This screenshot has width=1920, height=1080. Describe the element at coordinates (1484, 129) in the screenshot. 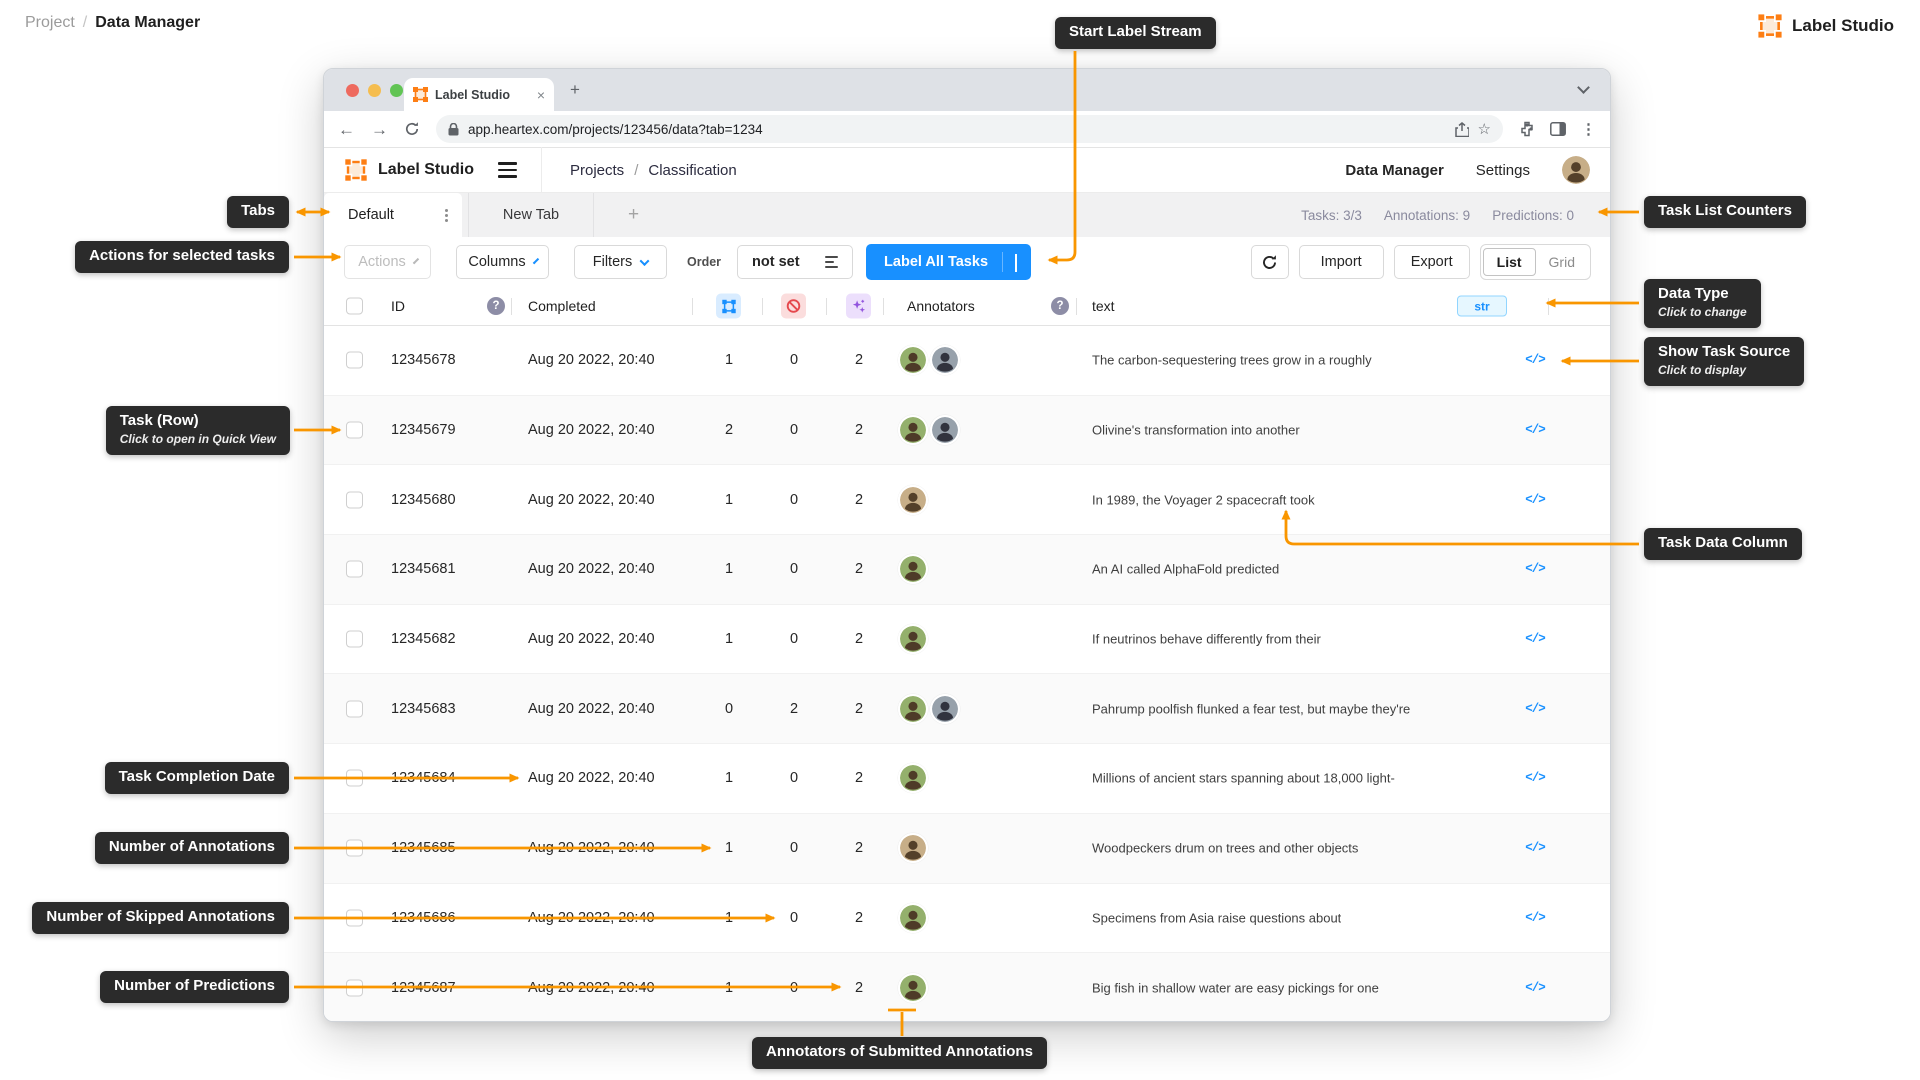

I see `bookmark-star-icon: ☆` at that location.